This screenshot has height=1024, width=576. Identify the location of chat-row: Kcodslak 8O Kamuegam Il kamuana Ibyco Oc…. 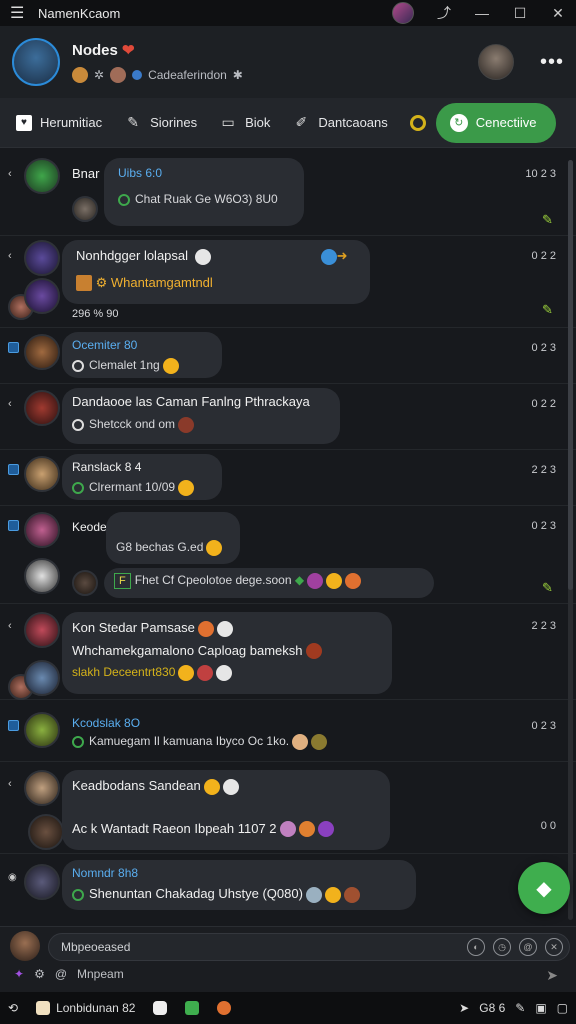
(288, 731).